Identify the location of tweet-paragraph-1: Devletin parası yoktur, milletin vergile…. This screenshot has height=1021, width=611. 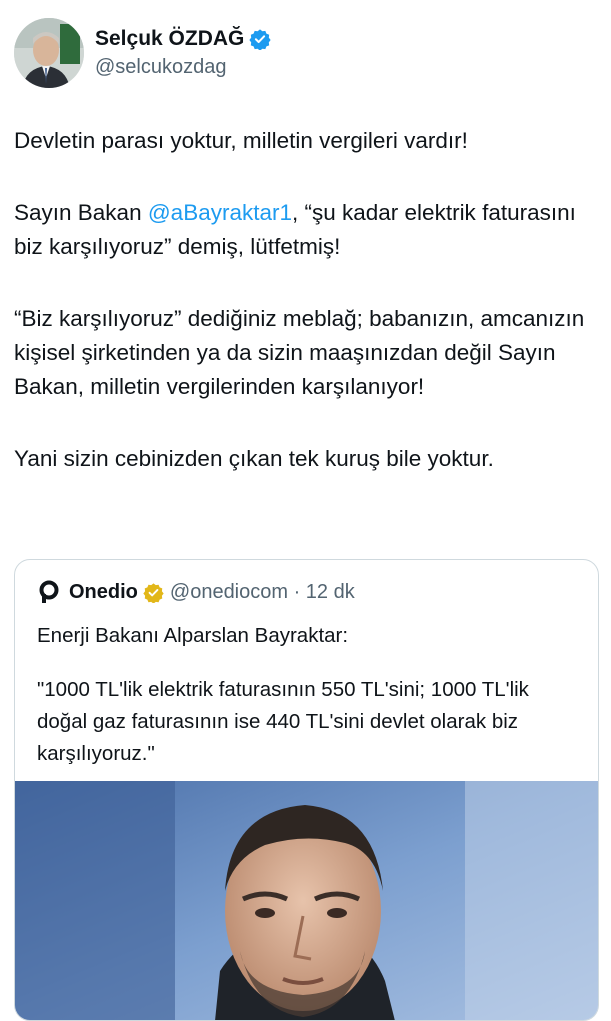
(241, 140).